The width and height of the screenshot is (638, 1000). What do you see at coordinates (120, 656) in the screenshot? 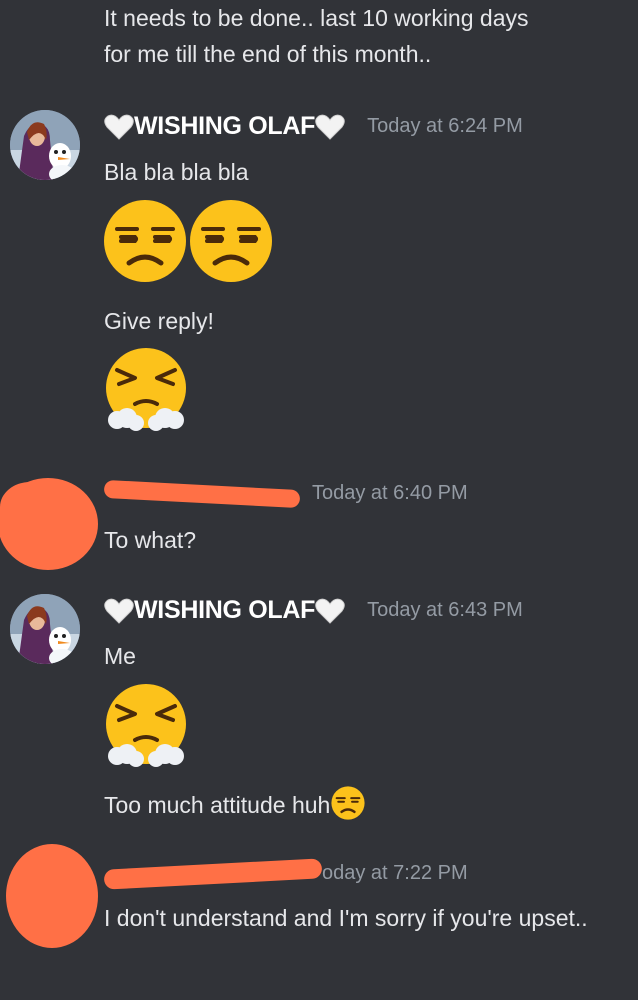
I see `message-text: Me` at bounding box center [120, 656].